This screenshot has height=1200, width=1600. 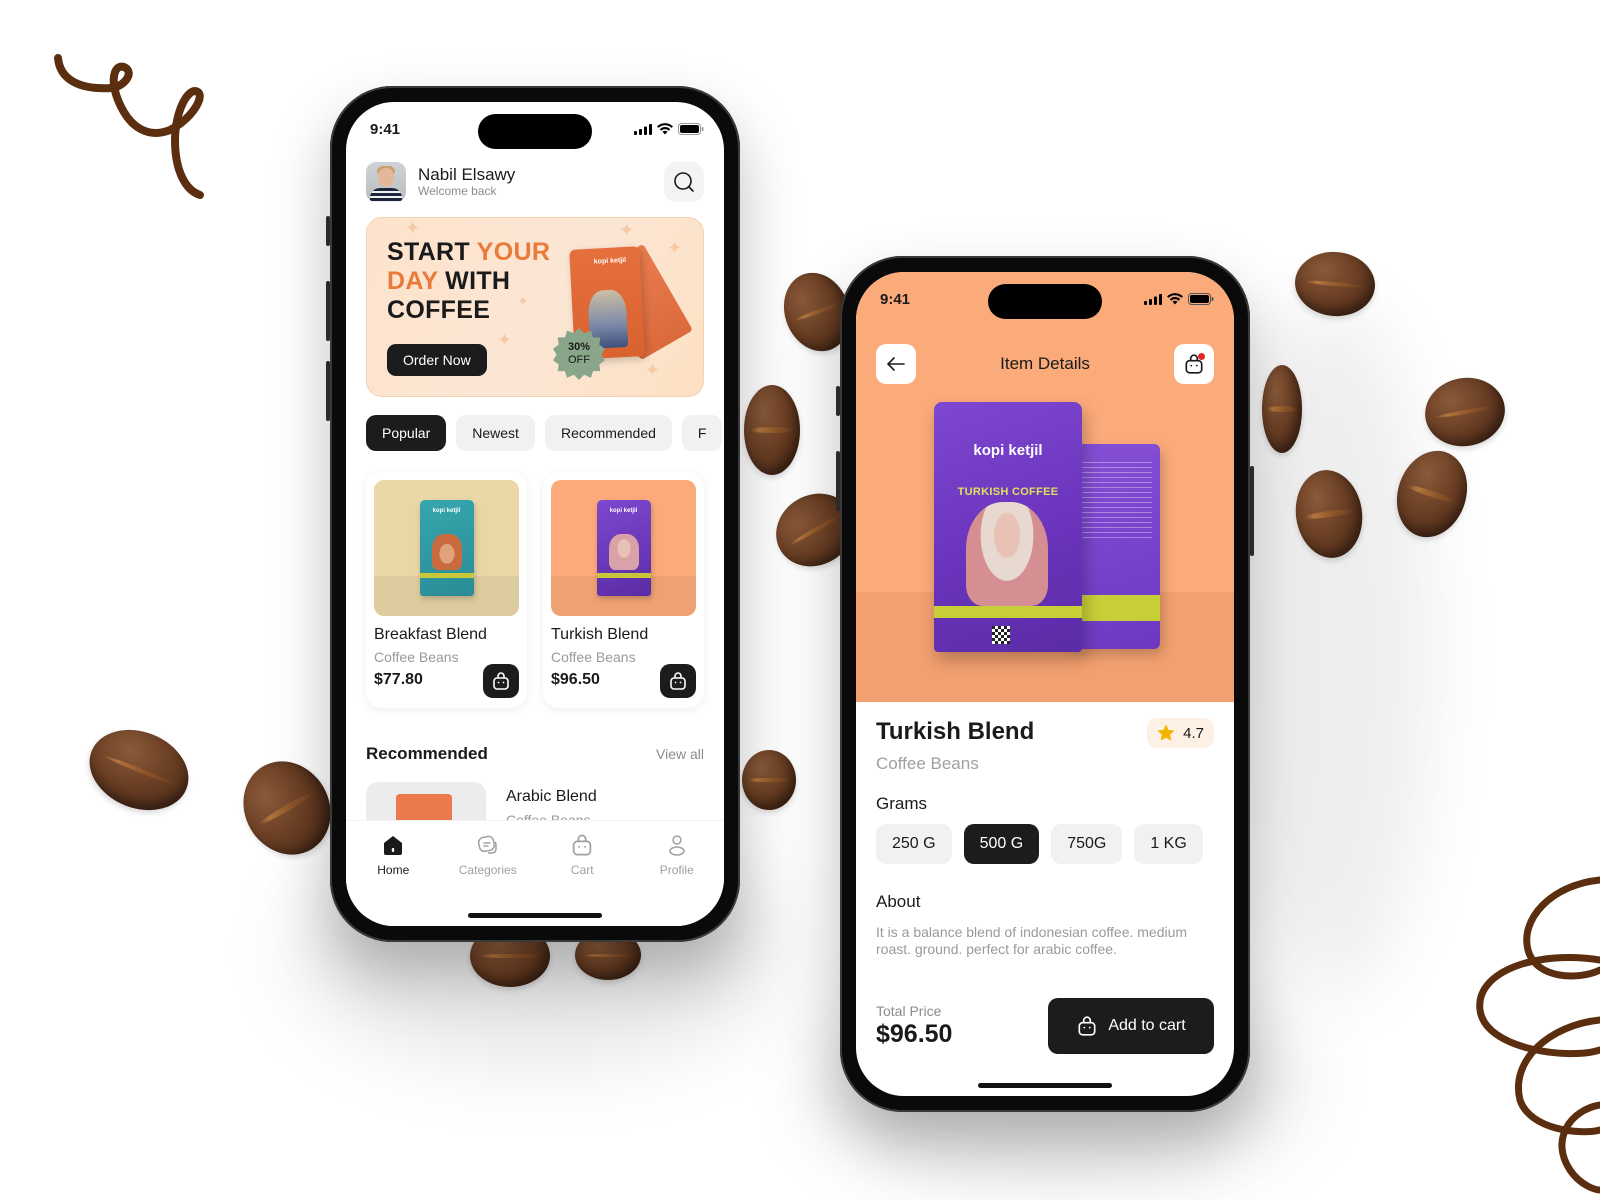 I want to click on product-name: Arabic Blend, so click(x=551, y=796).